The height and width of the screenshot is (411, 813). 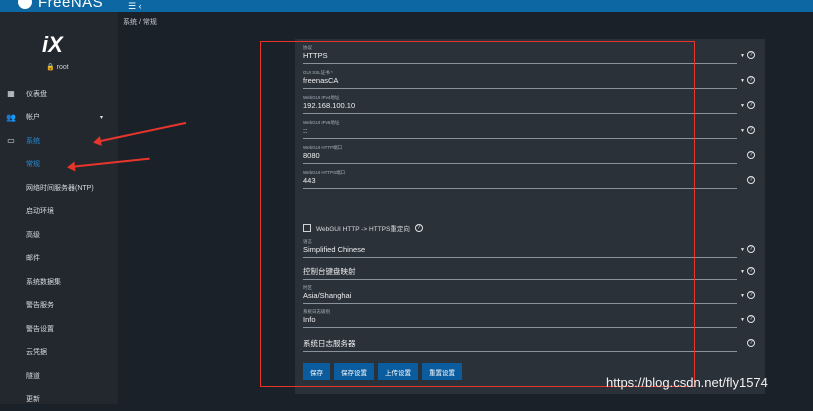 What do you see at coordinates (135, 6) in the screenshot?
I see `menu-toggle-icon: ☰ ‹` at bounding box center [135, 6].